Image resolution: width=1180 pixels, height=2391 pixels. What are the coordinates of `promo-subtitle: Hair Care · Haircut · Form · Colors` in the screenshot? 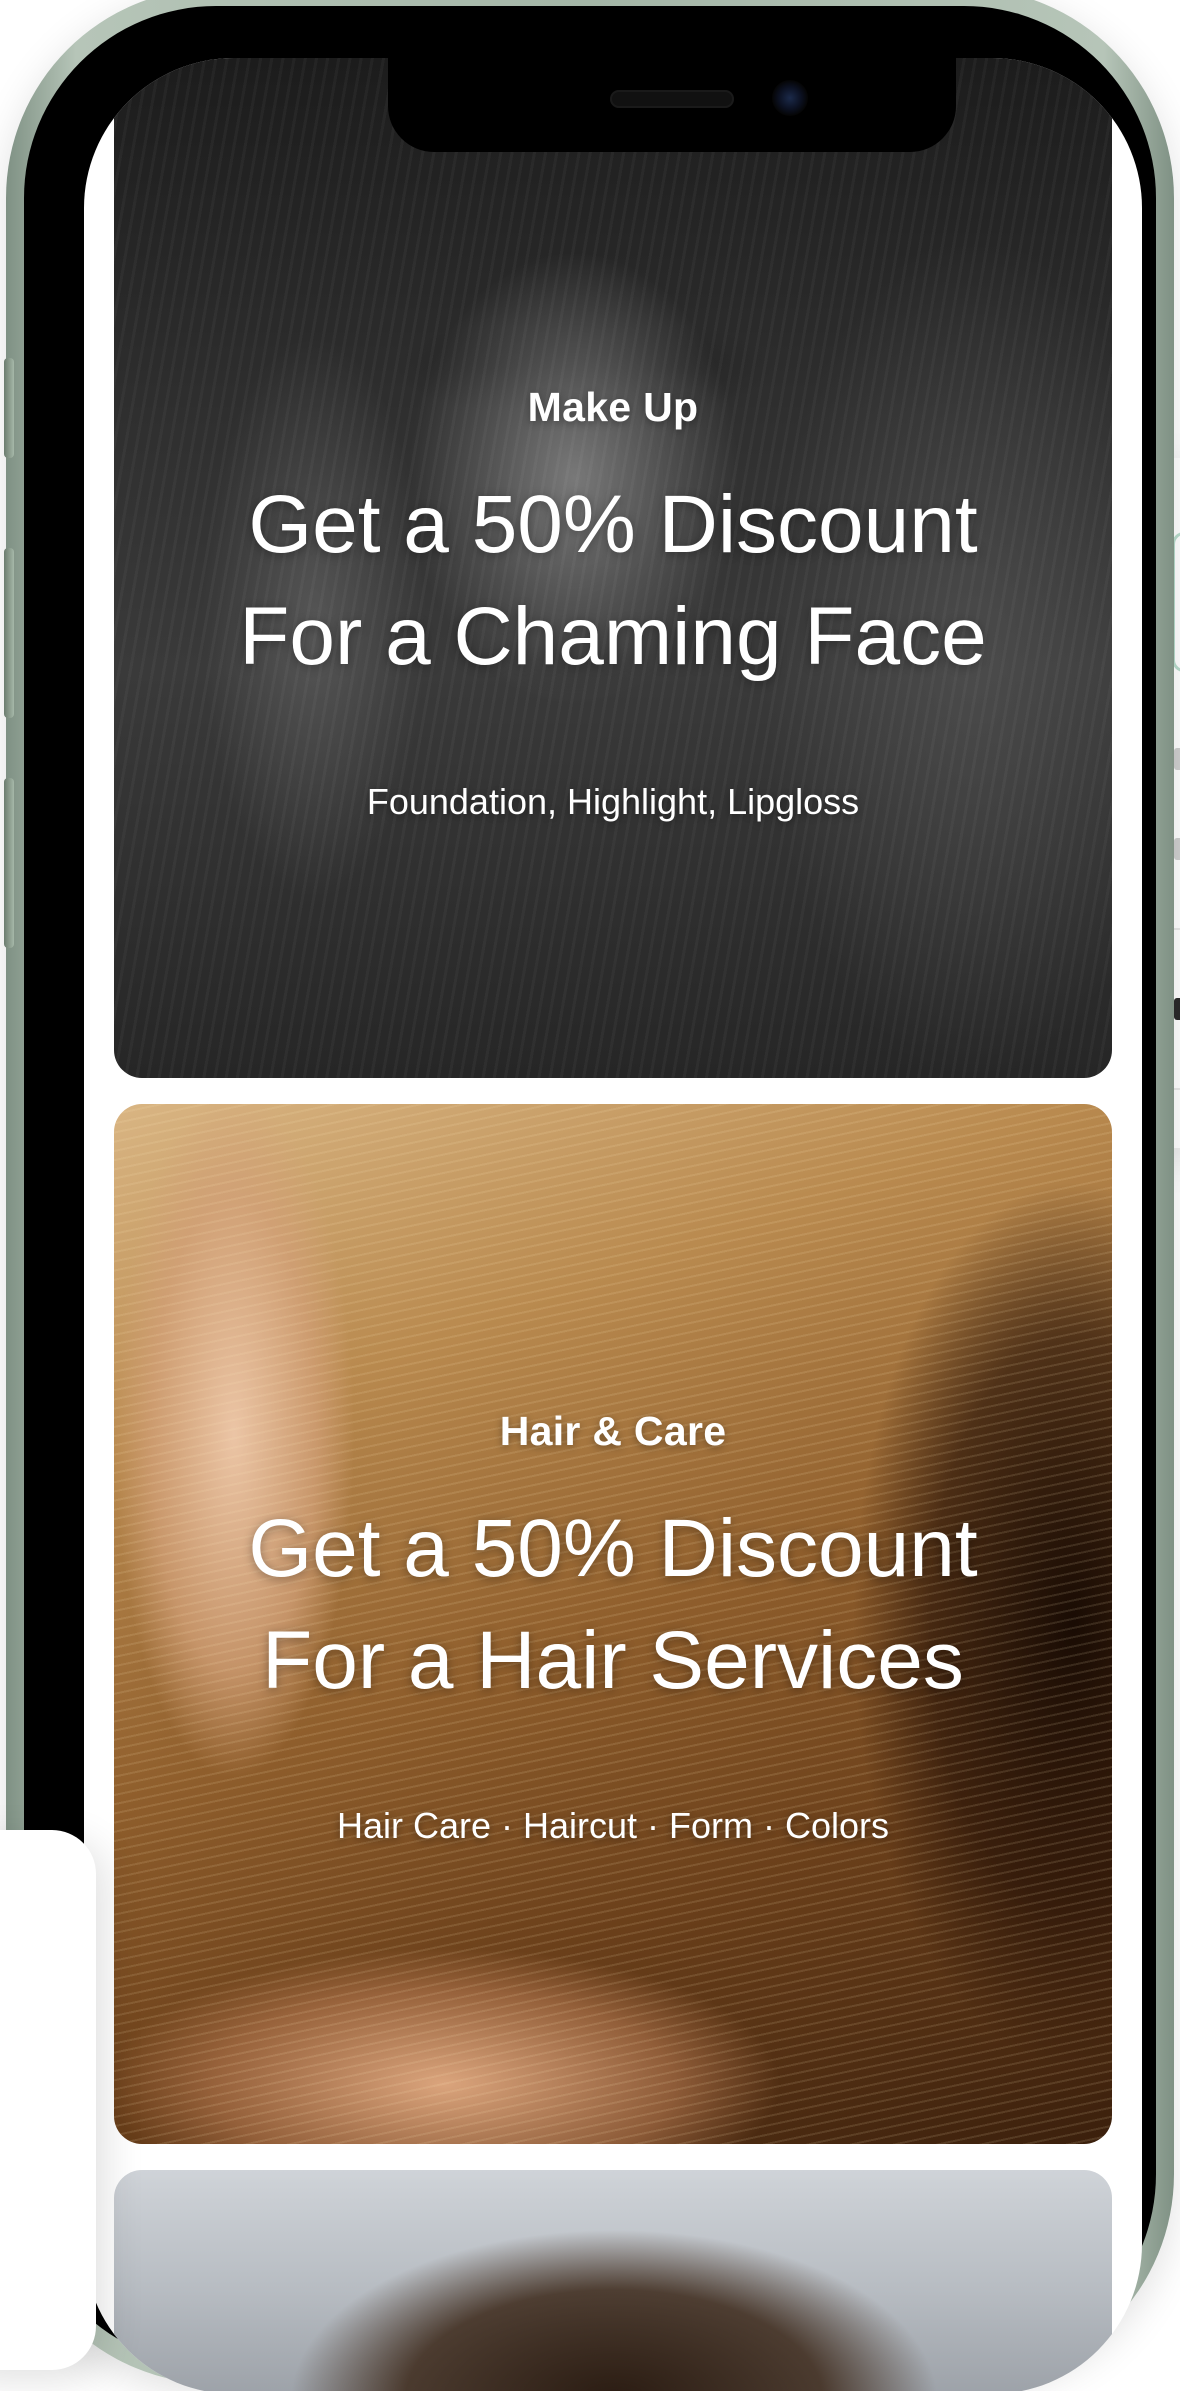 It's located at (613, 1825).